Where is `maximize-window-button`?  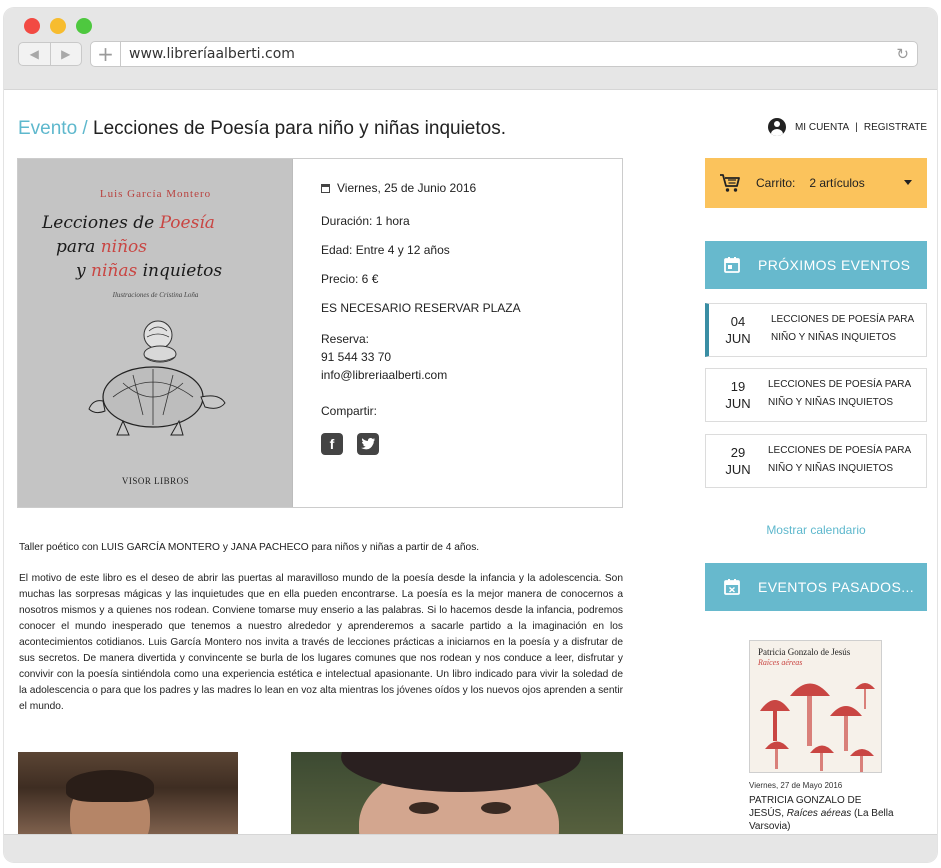 maximize-window-button is located at coordinates (84, 26).